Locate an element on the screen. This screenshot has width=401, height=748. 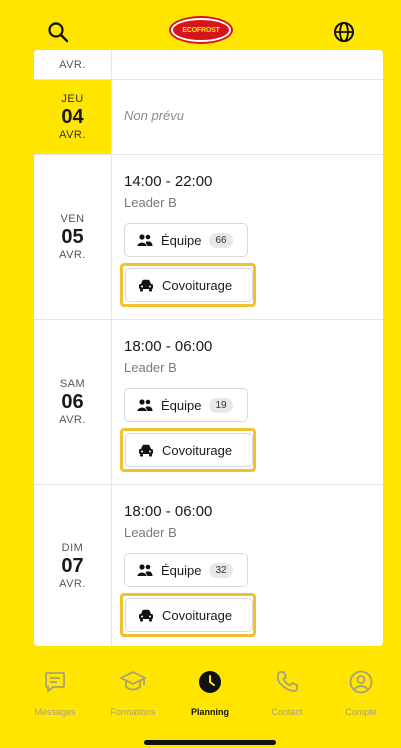
message-icon is located at coordinates (55, 684).